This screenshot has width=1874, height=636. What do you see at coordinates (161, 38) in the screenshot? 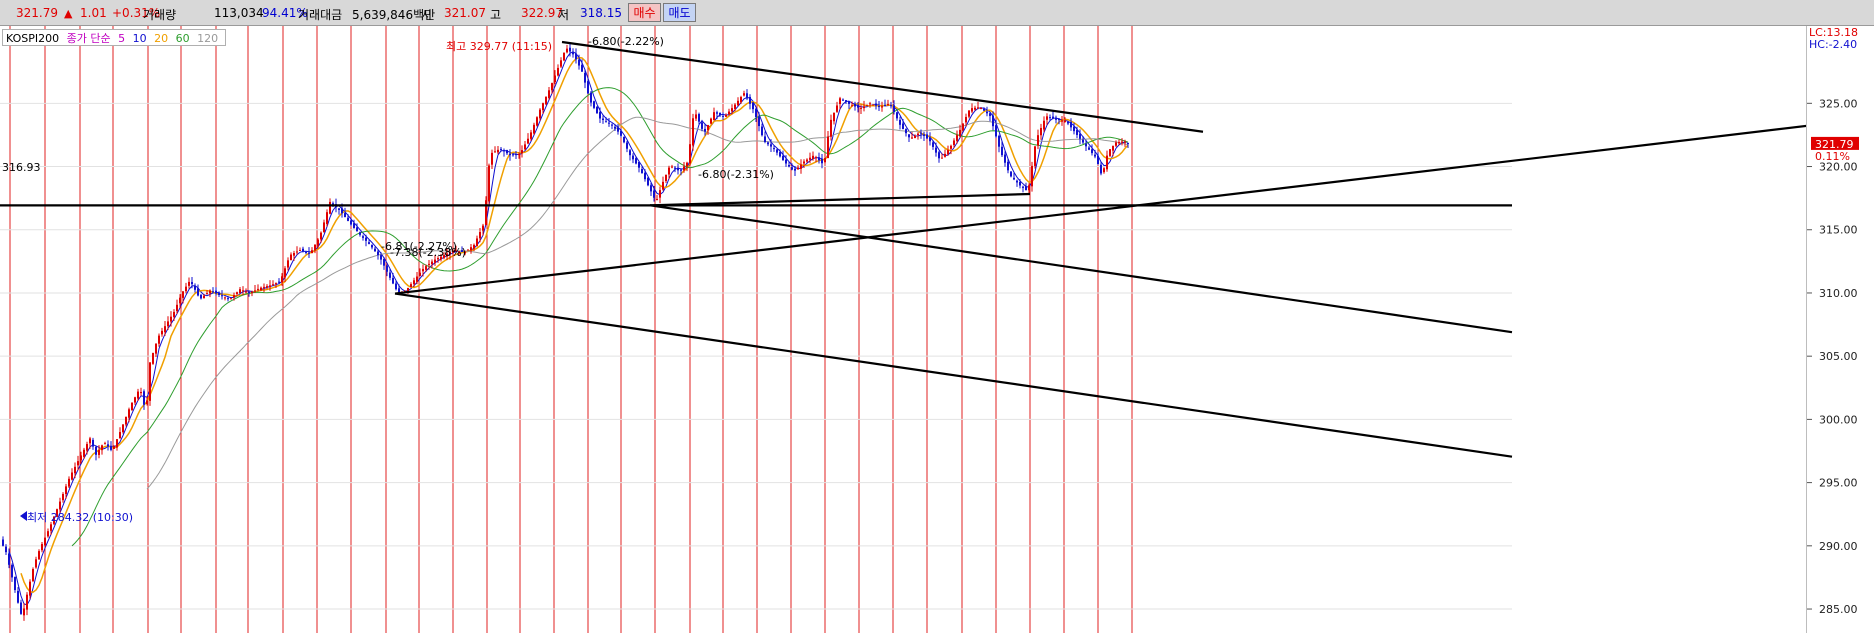
I see `ma20-label: 20` at bounding box center [161, 38].